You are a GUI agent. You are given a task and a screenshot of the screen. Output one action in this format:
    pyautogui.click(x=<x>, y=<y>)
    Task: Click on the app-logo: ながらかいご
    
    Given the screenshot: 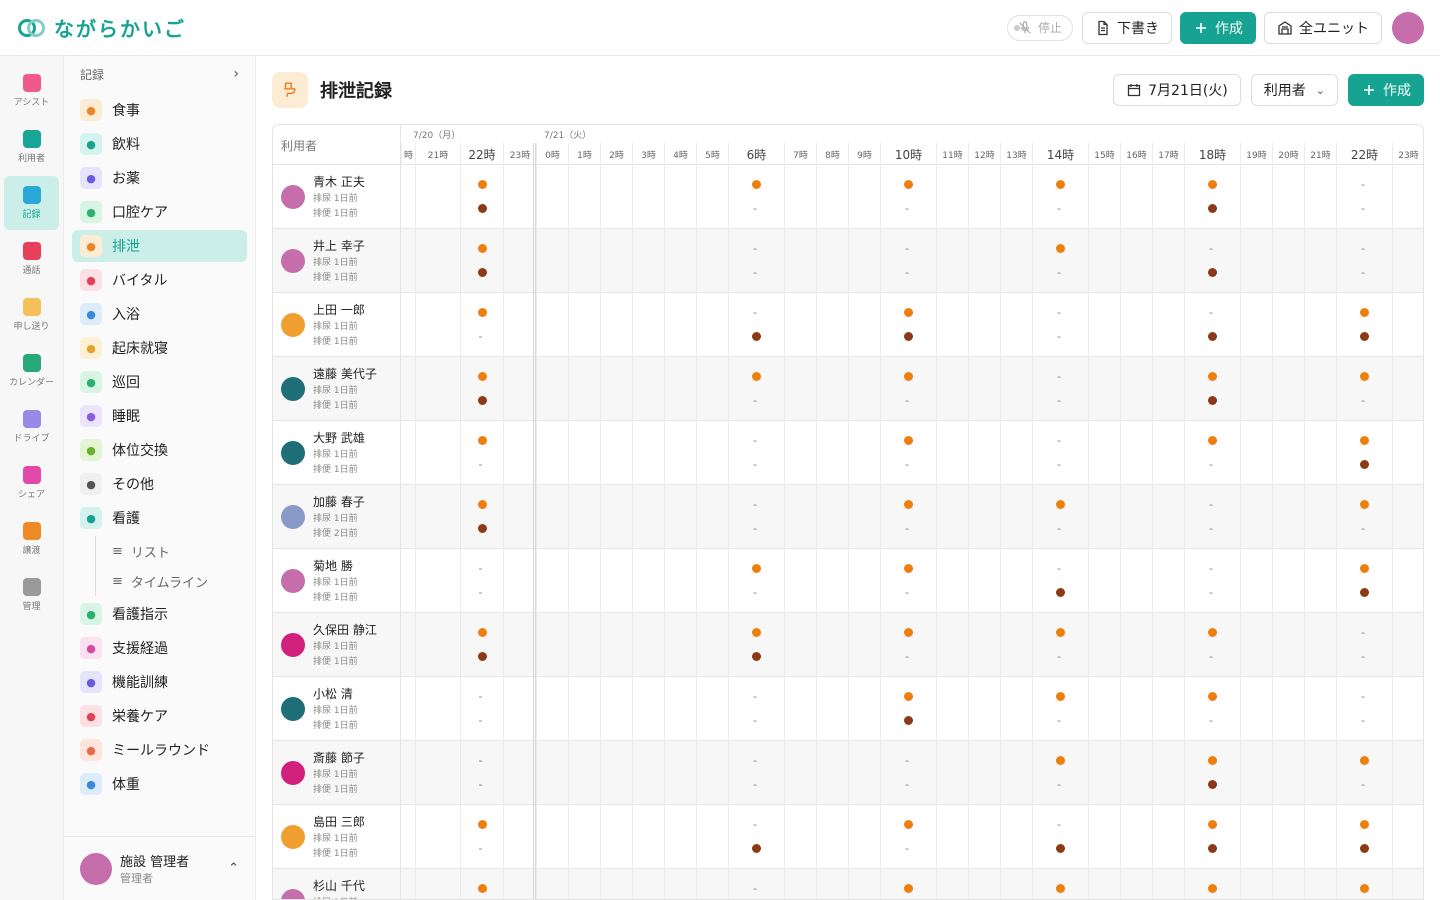 What is the action you would take?
    pyautogui.click(x=102, y=27)
    